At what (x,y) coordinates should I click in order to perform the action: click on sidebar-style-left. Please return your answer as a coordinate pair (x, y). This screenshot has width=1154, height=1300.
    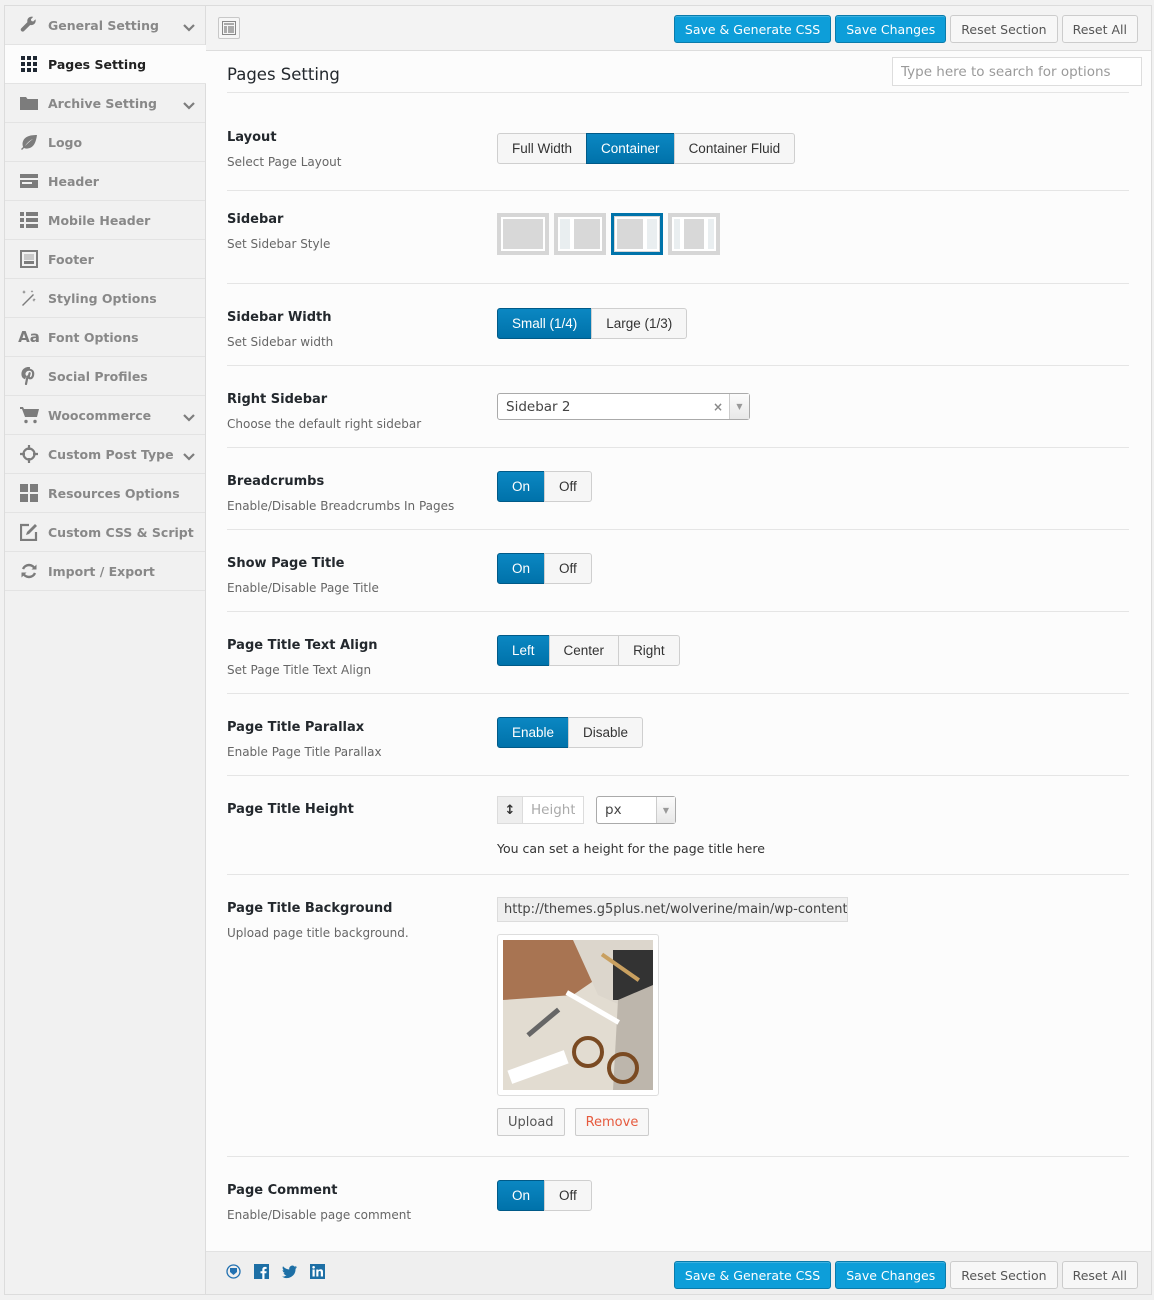
    Looking at the image, I should click on (580, 234).